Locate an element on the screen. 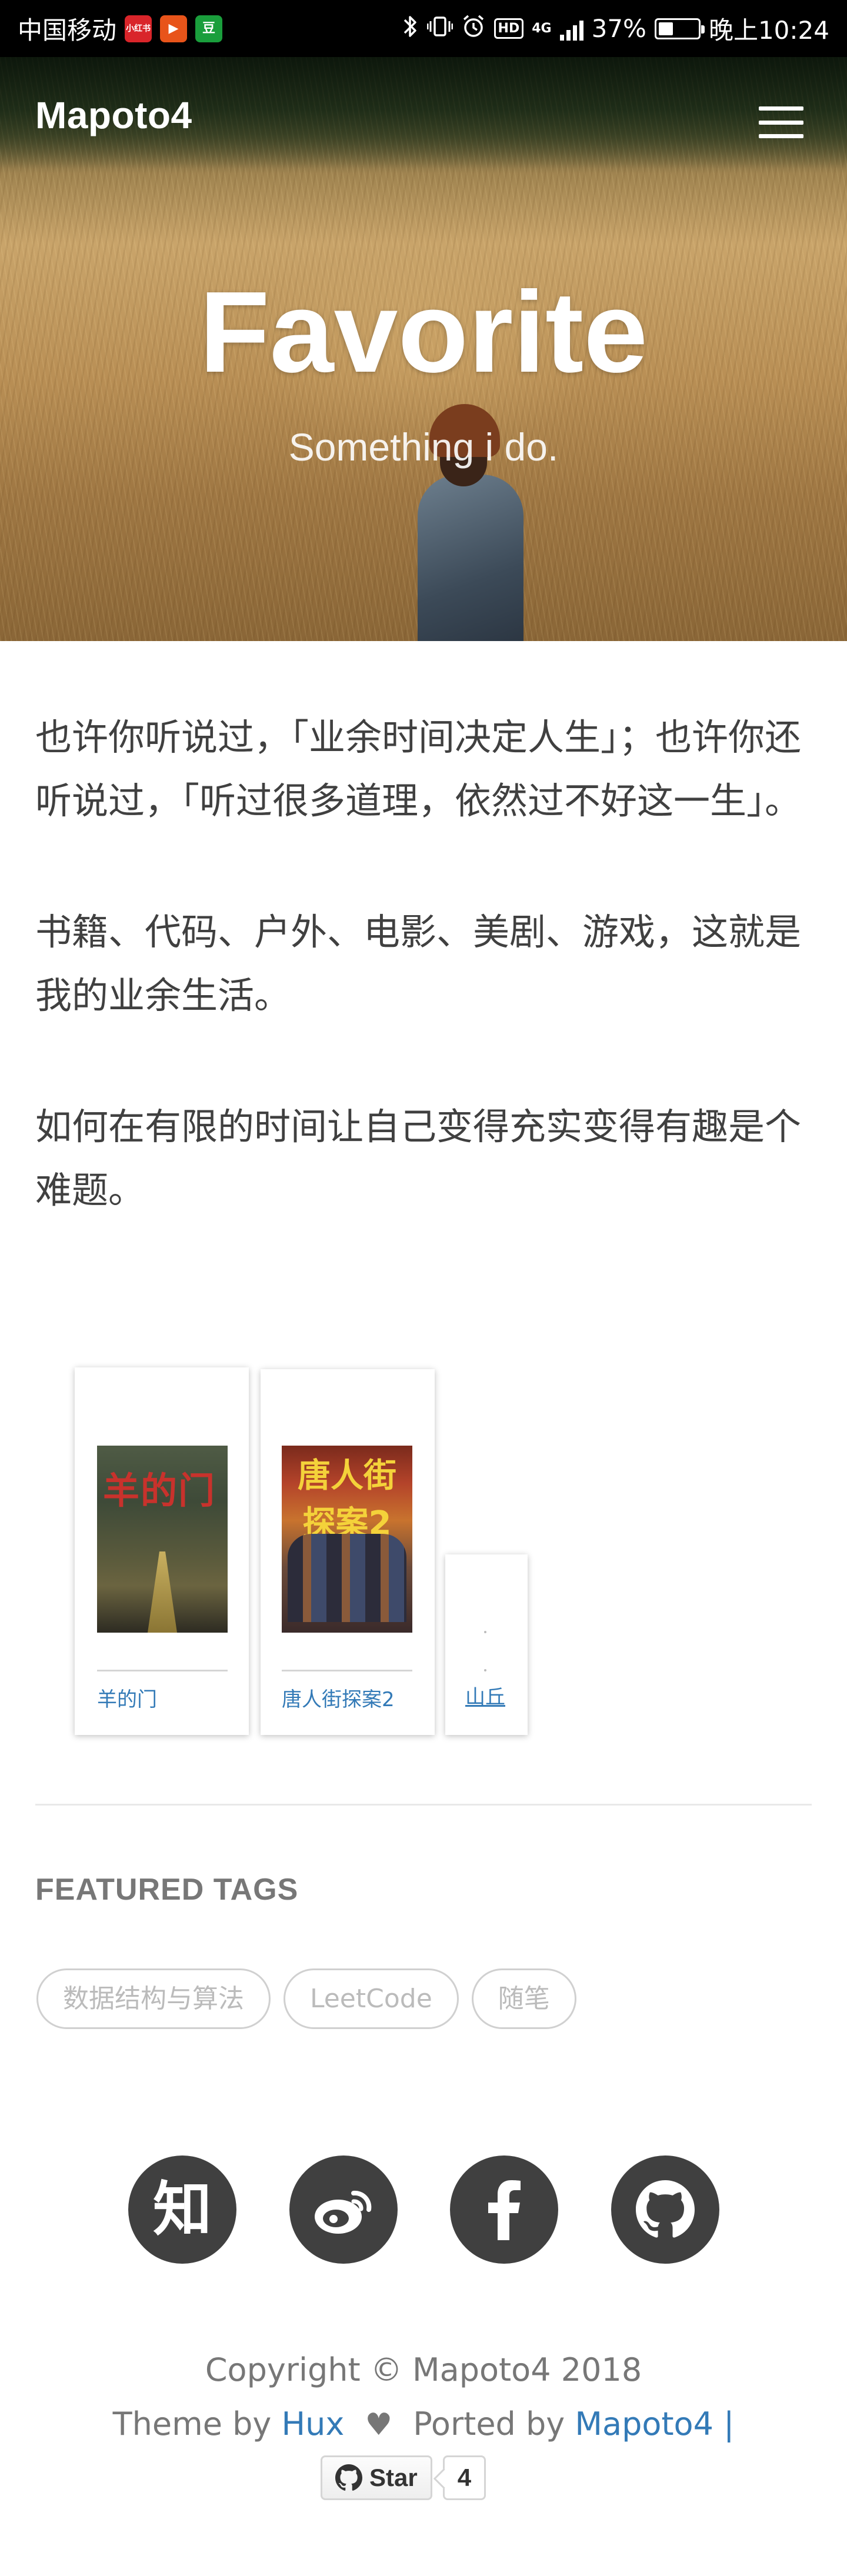 The height and width of the screenshot is (2576, 847). mapoto4-link: Mapoto4 is located at coordinates (644, 2423).